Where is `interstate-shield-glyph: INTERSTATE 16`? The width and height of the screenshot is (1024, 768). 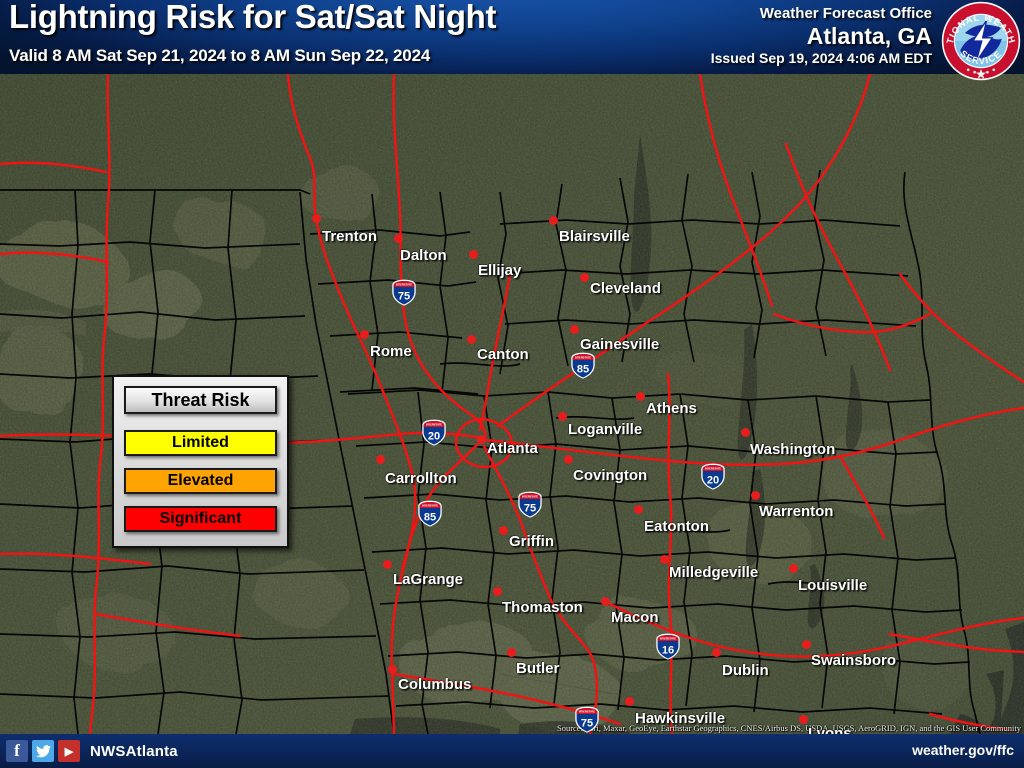
interstate-shield-glyph: INTERSTATE 16 is located at coordinates (668, 646).